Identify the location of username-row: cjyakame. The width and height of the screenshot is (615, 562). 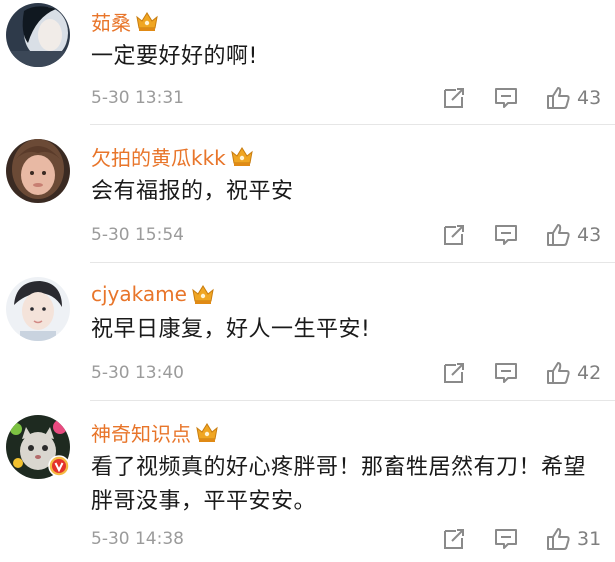
(153, 294).